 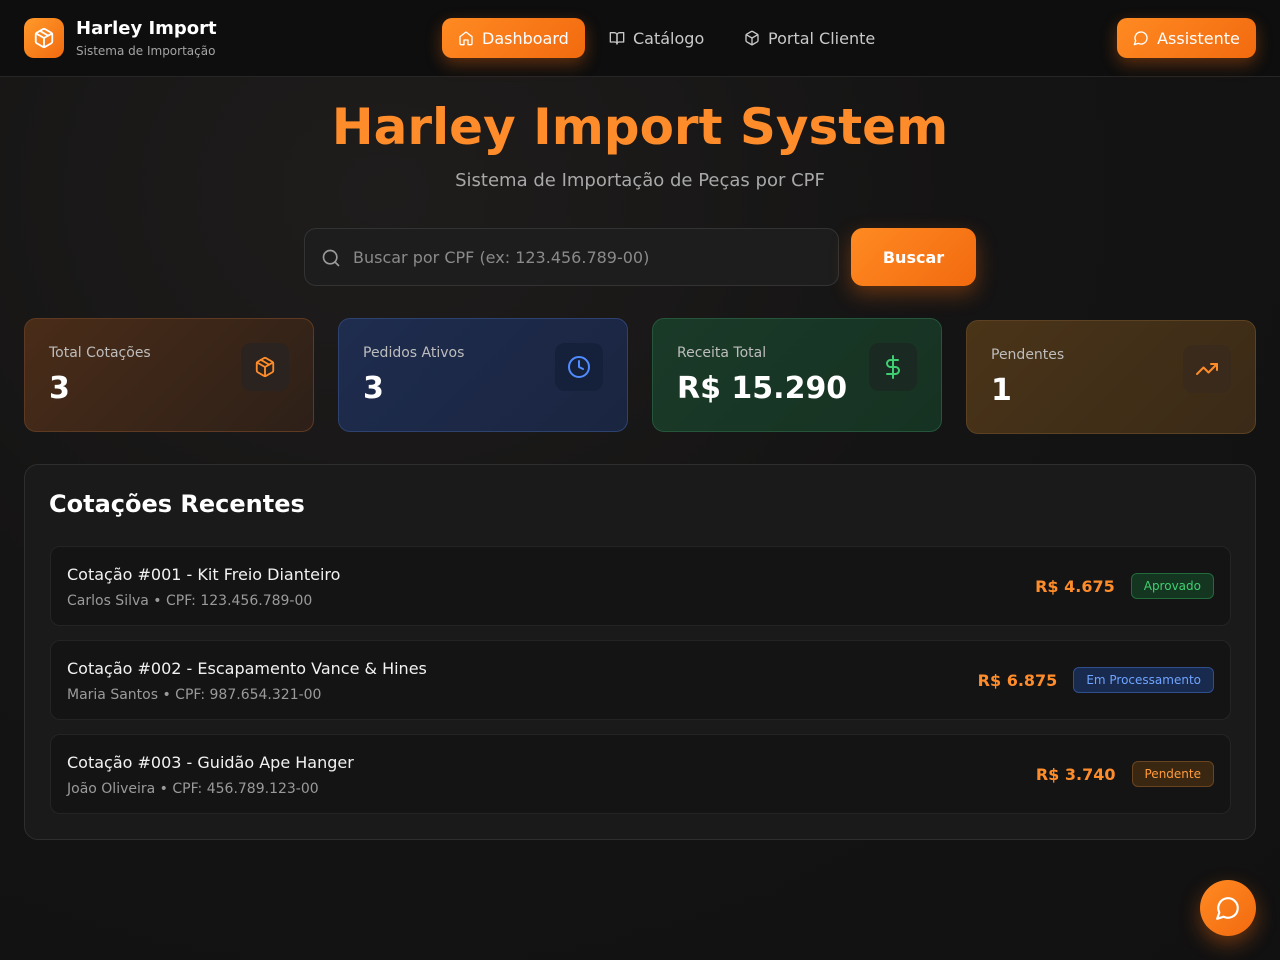 I want to click on stat-label: Pedidos Ativos, so click(x=414, y=353).